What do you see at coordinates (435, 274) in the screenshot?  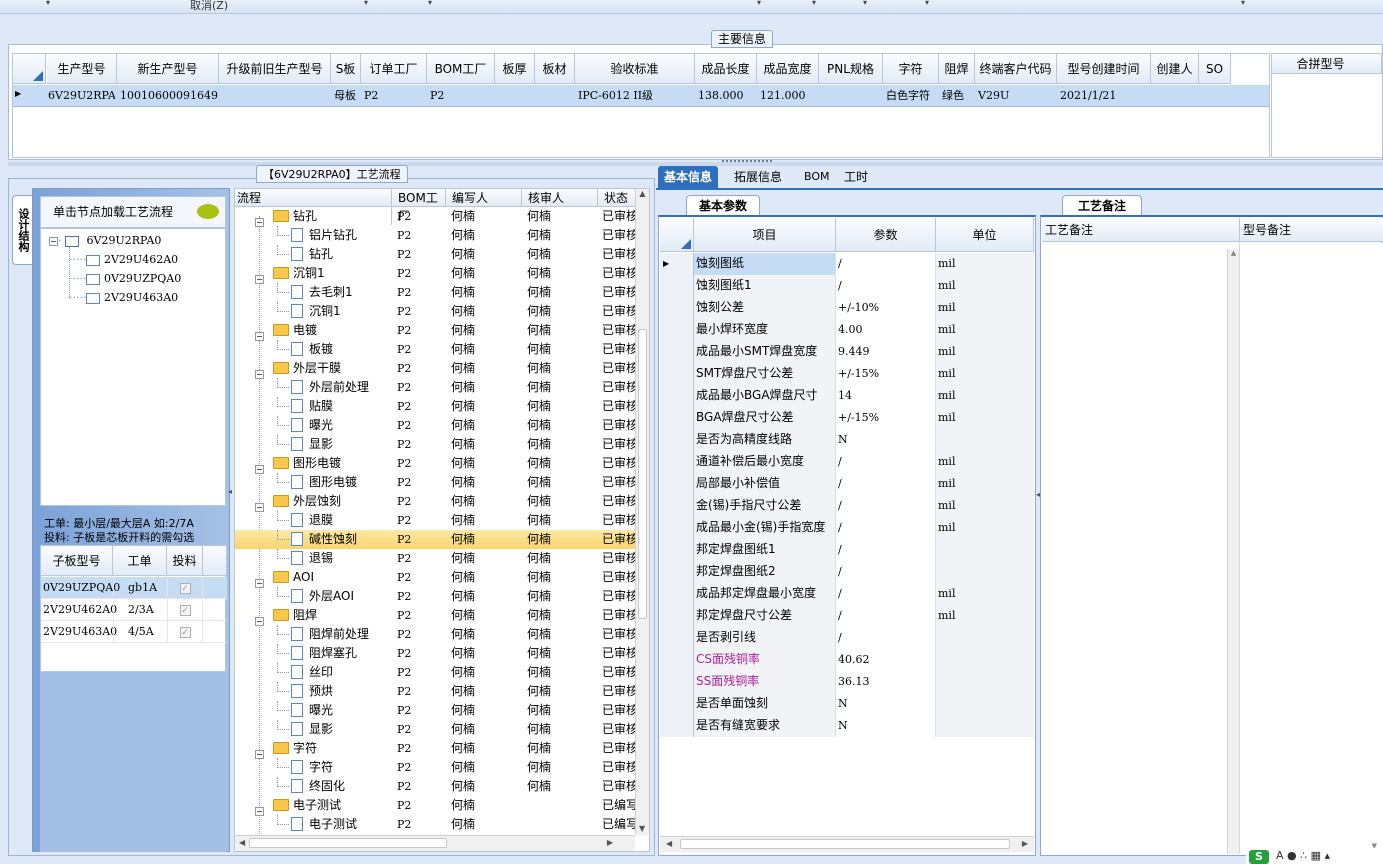 I see `flow-group-row: − 沉铜1 P2 何楠 何楠 已审核` at bounding box center [435, 274].